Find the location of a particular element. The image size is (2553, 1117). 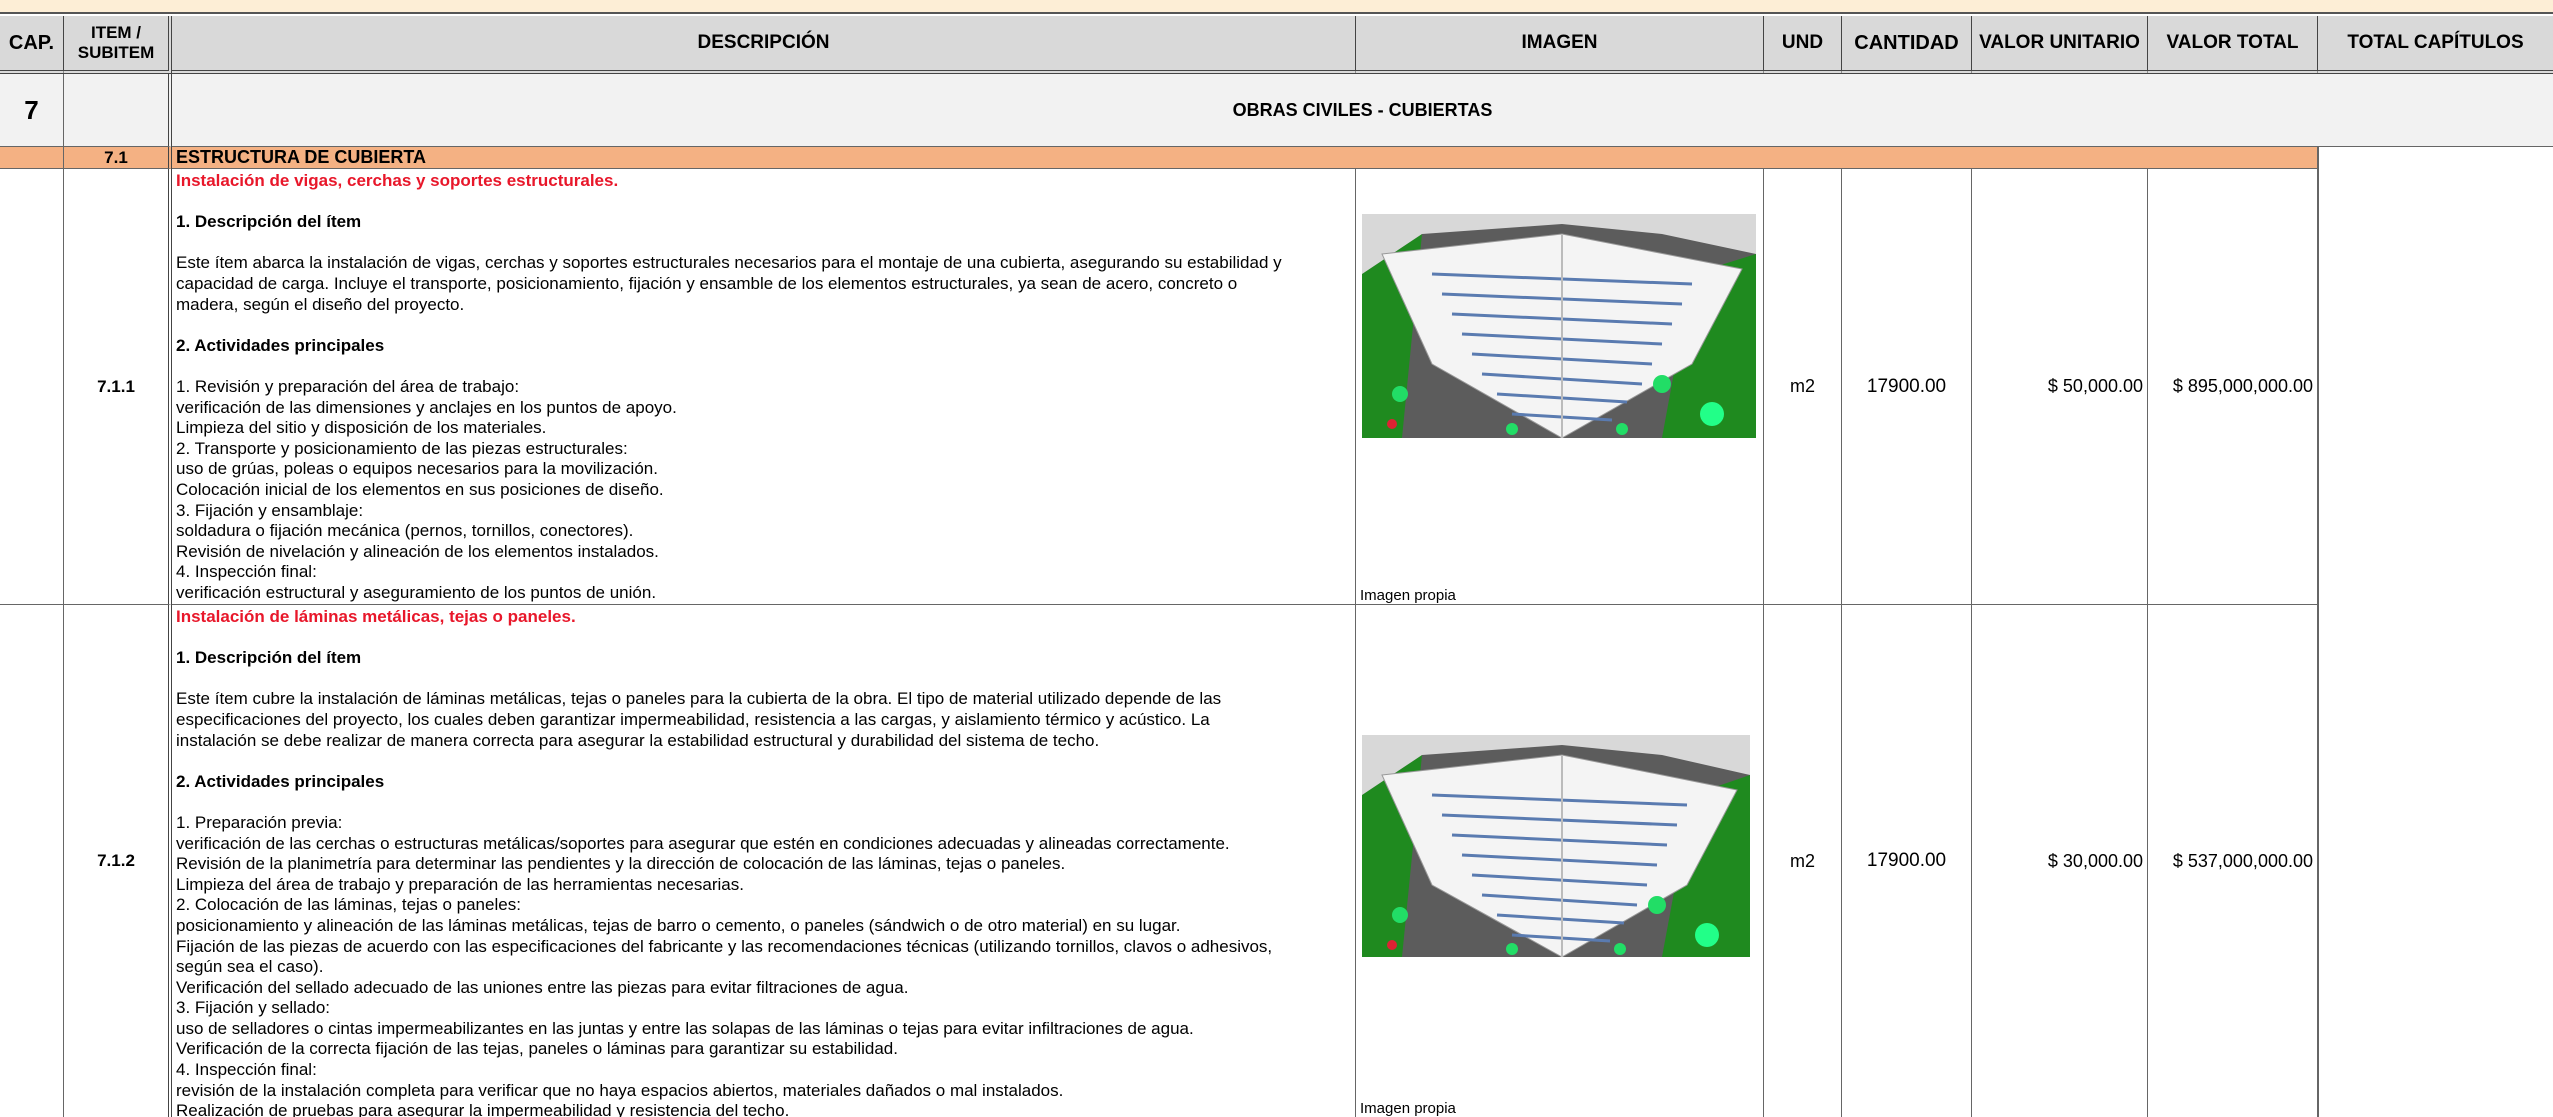

row2-image-cell: Imagen propia is located at coordinates (1560, 861).